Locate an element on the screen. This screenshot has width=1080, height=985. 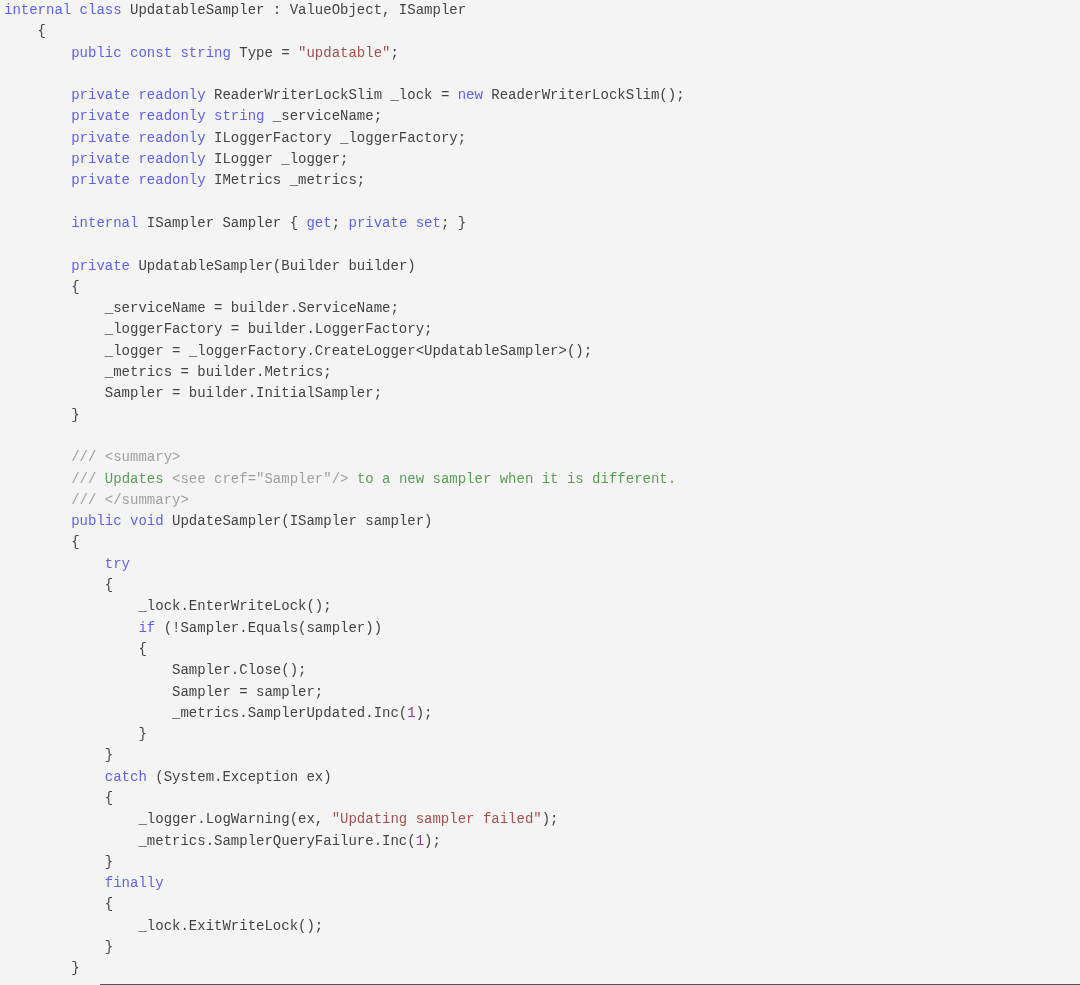
code-line: internal ISampler Sampler { get; private set; } is located at coordinates (268, 222).